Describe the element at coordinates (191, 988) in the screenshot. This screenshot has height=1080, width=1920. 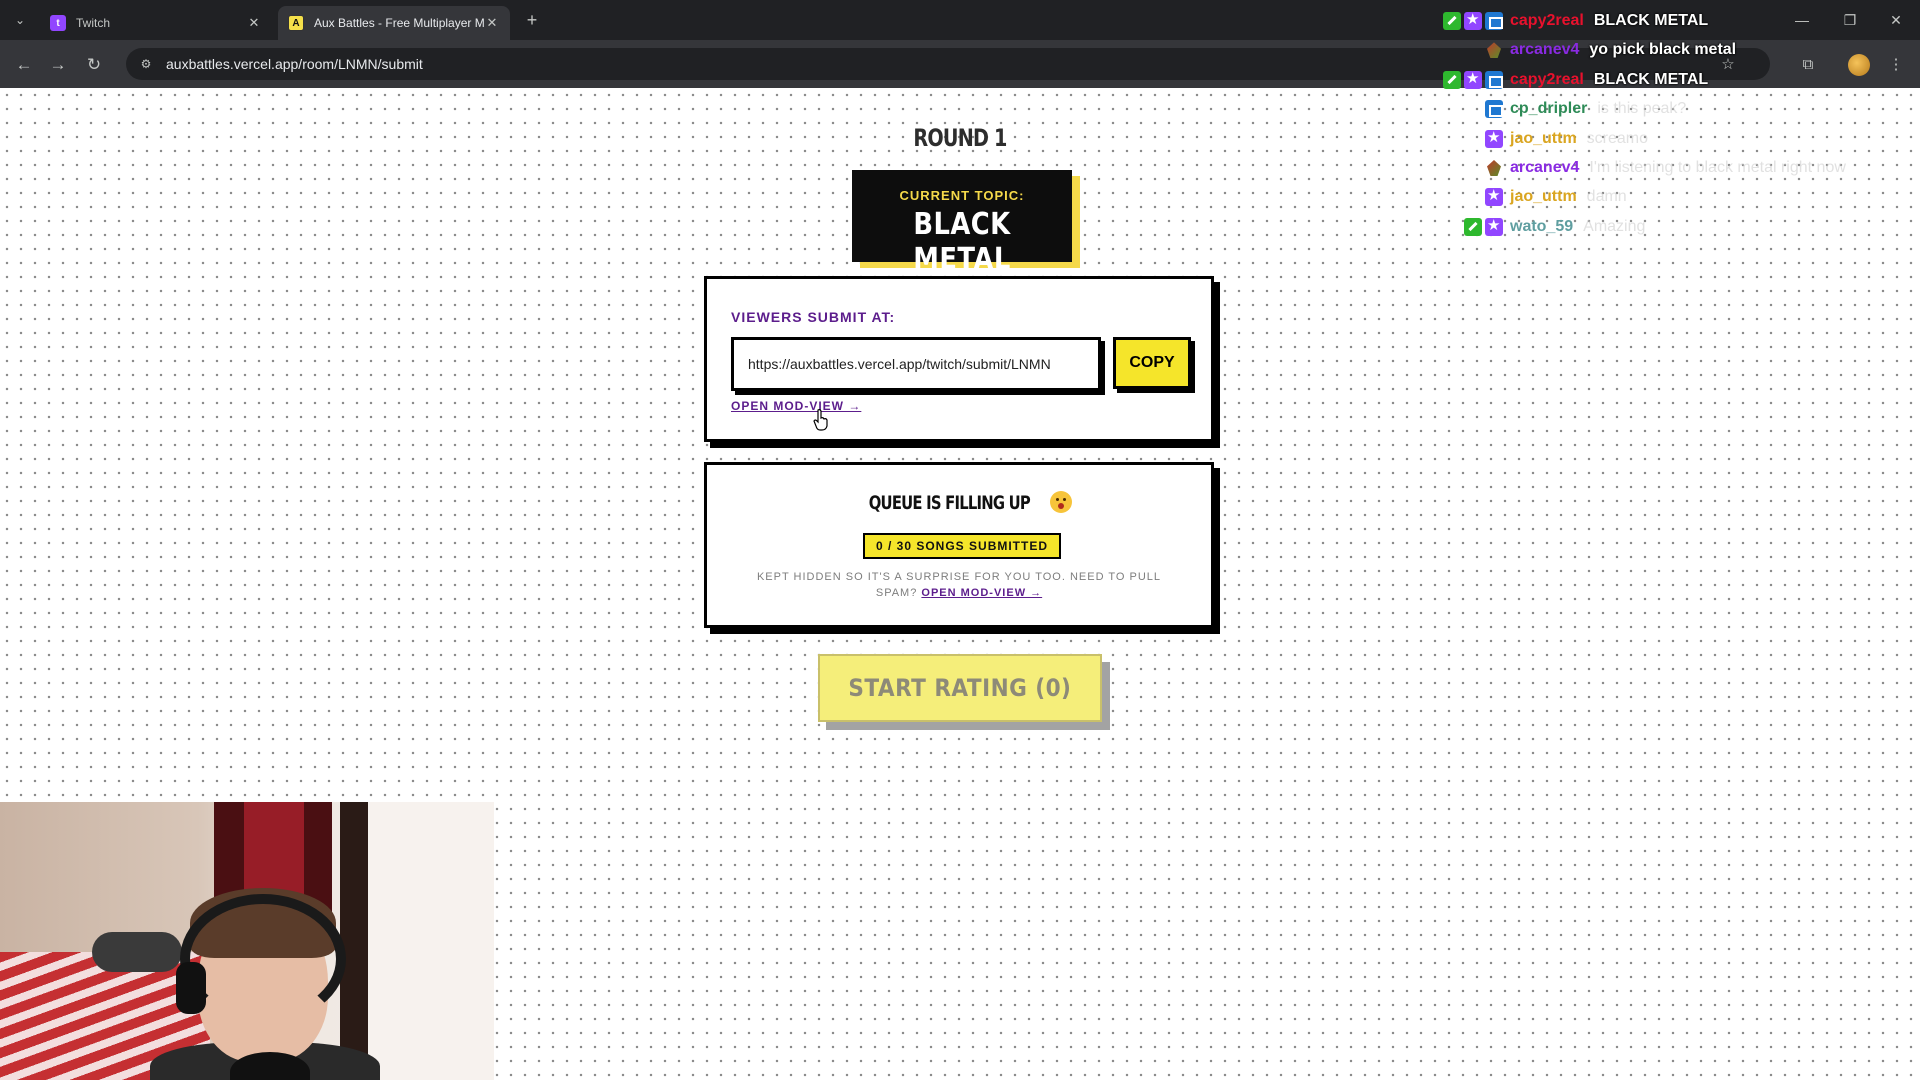
I see `headset-earcup` at that location.